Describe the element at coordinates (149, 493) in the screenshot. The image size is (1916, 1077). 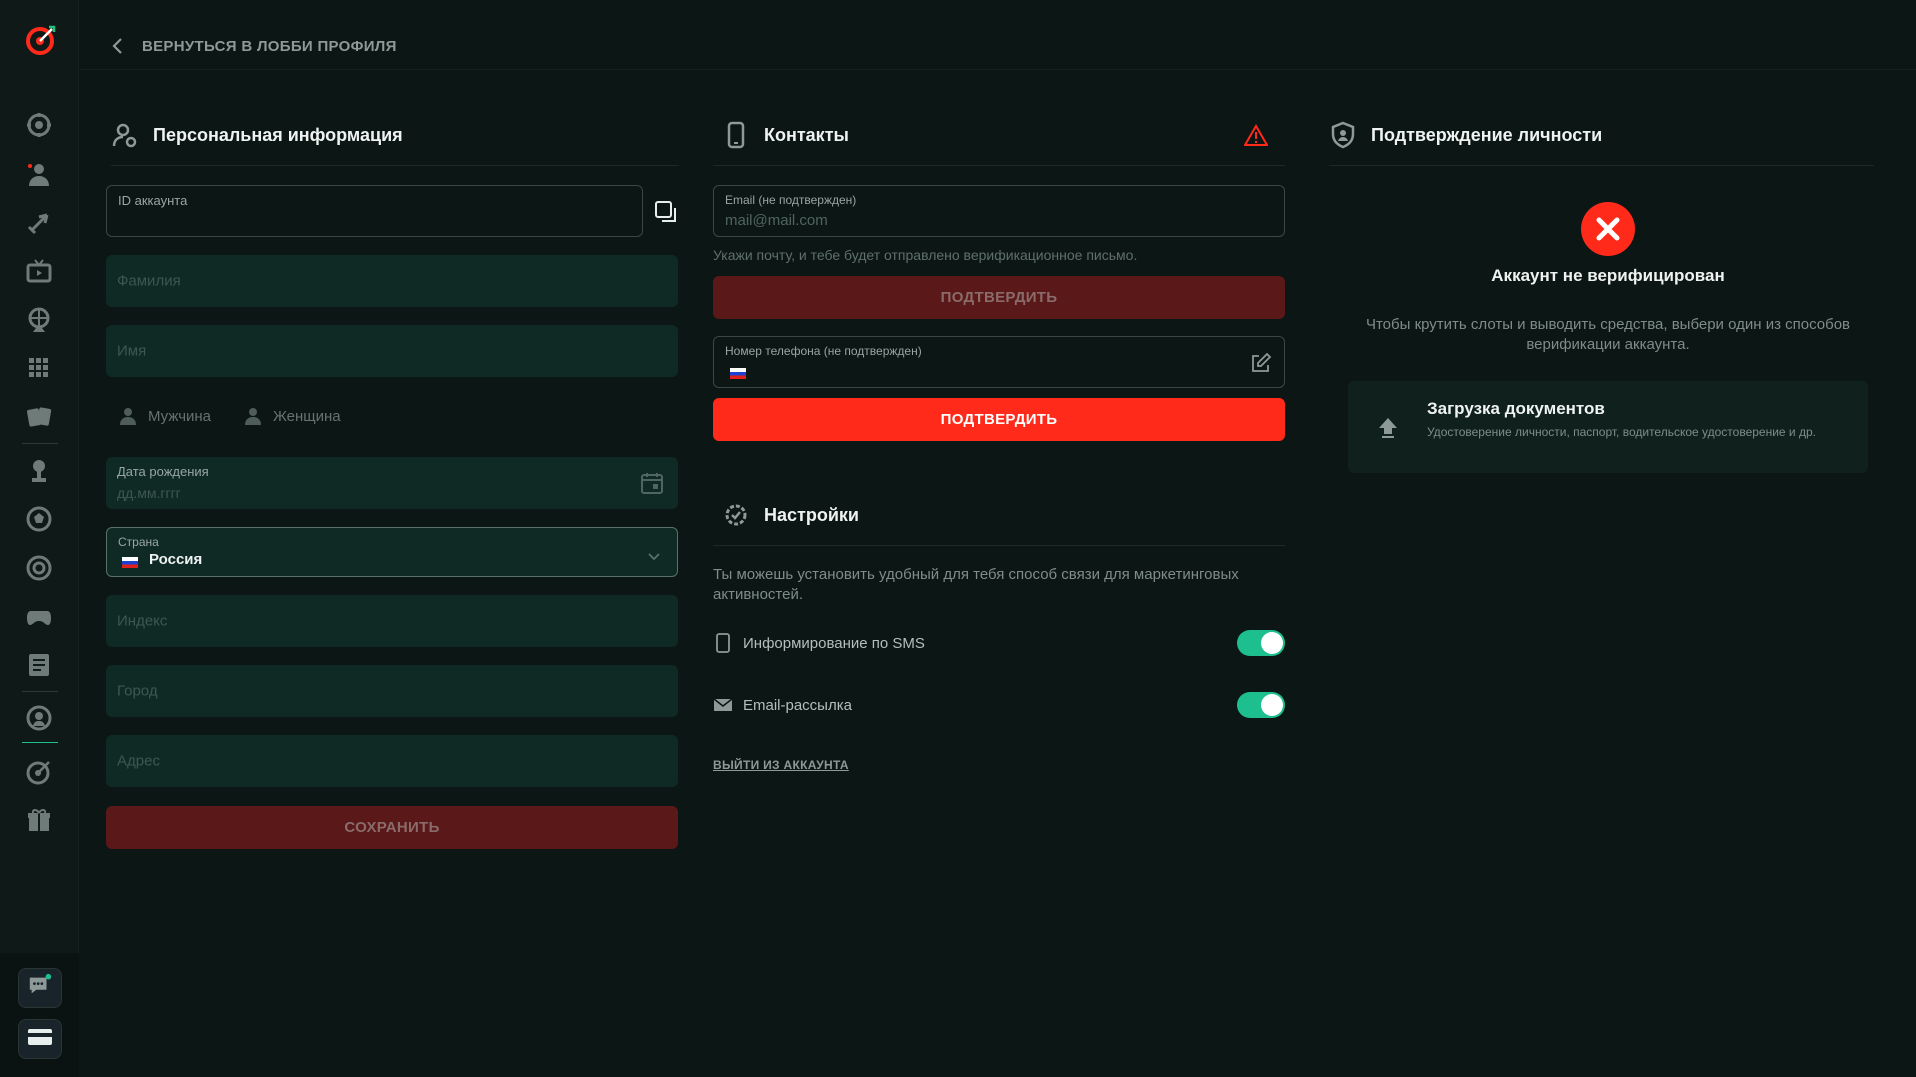
I see `birthdate-placeholder: дд.мм.гггг` at that location.